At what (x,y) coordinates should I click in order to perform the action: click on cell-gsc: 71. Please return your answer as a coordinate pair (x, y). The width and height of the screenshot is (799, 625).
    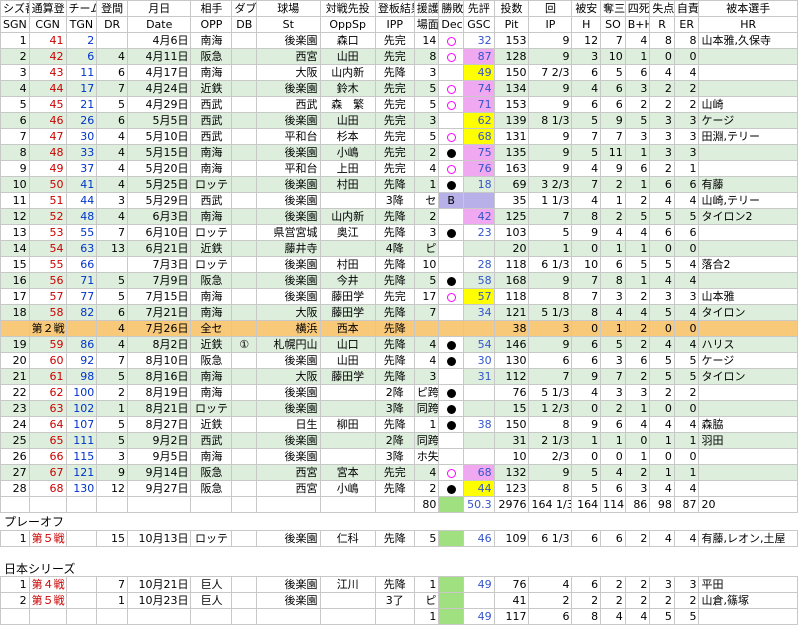
    Looking at the image, I should click on (478, 104).